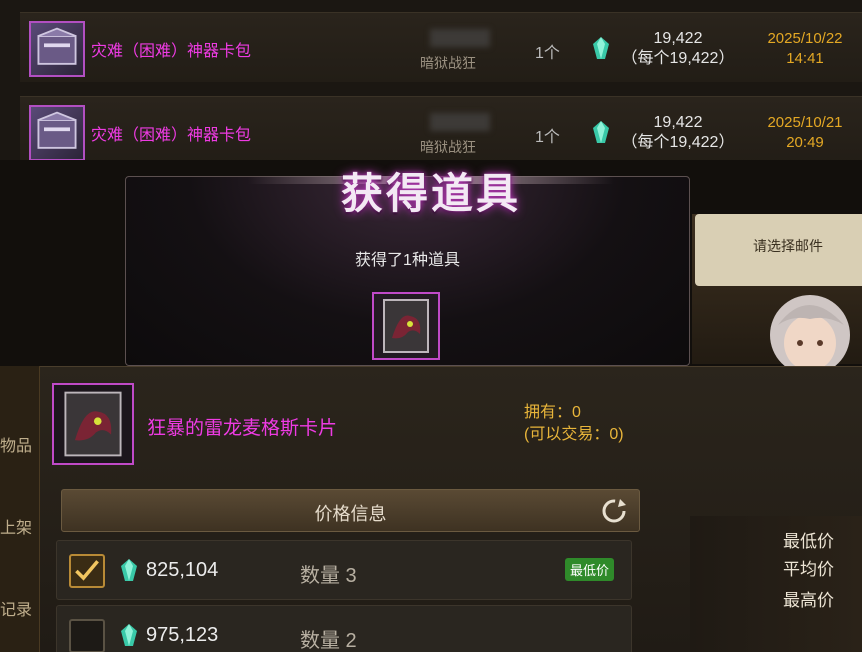  I want to click on price-listing-row: 975,123 数量 2, so click(344, 628).